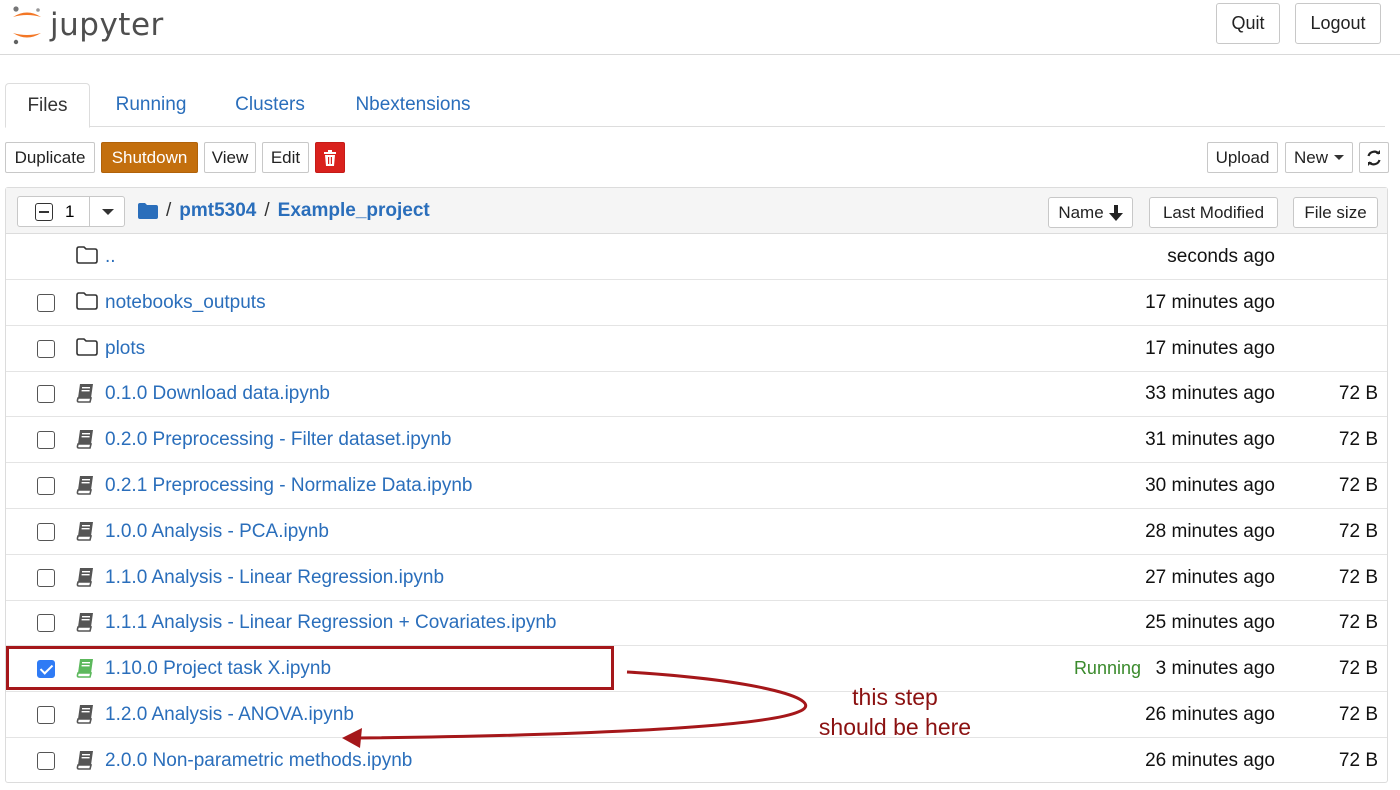 This screenshot has width=1400, height=790. What do you see at coordinates (217, 532) in the screenshot?
I see `file-name-link: 1.0.0 Analysis - PCA.ipynb` at bounding box center [217, 532].